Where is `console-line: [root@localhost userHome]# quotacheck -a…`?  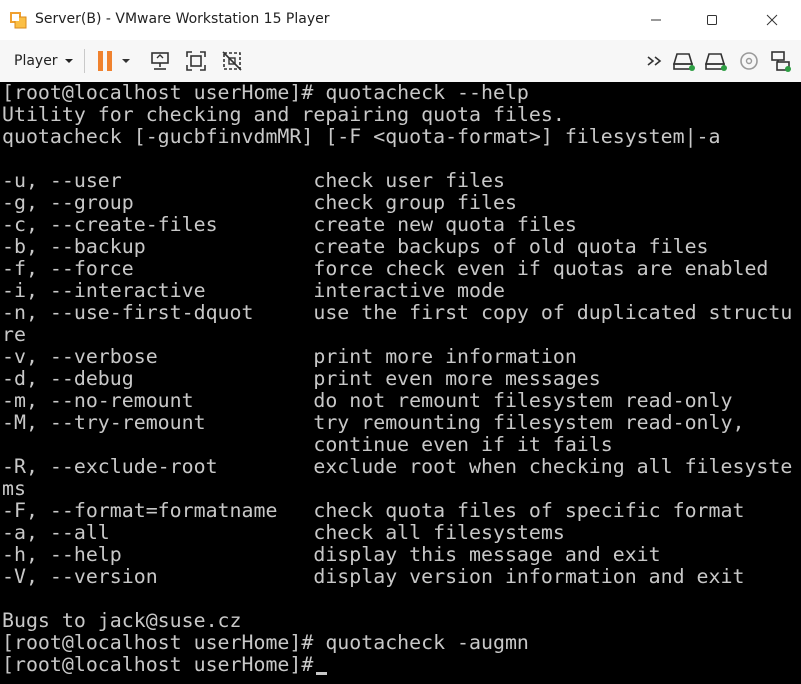
console-line: [root@localhost userHome]# quotacheck -a… is located at coordinates (265, 642).